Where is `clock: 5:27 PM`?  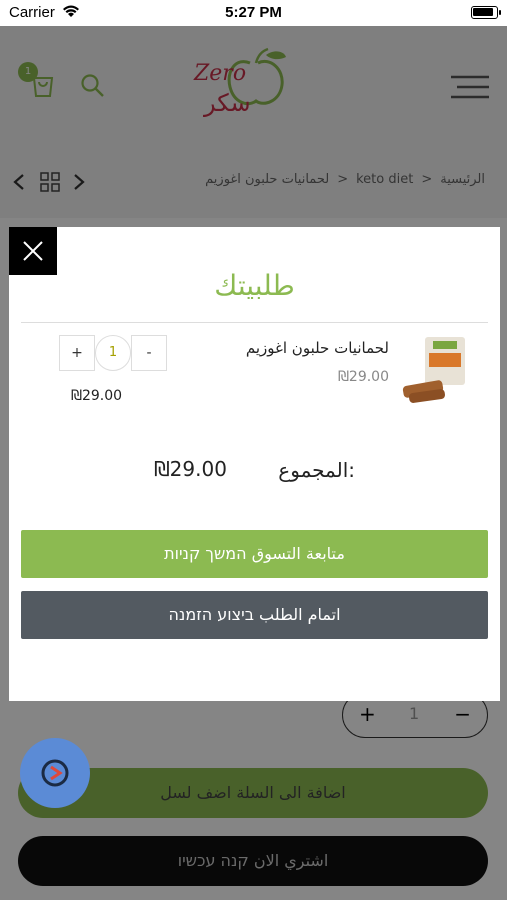
clock: 5:27 PM is located at coordinates (253, 12).